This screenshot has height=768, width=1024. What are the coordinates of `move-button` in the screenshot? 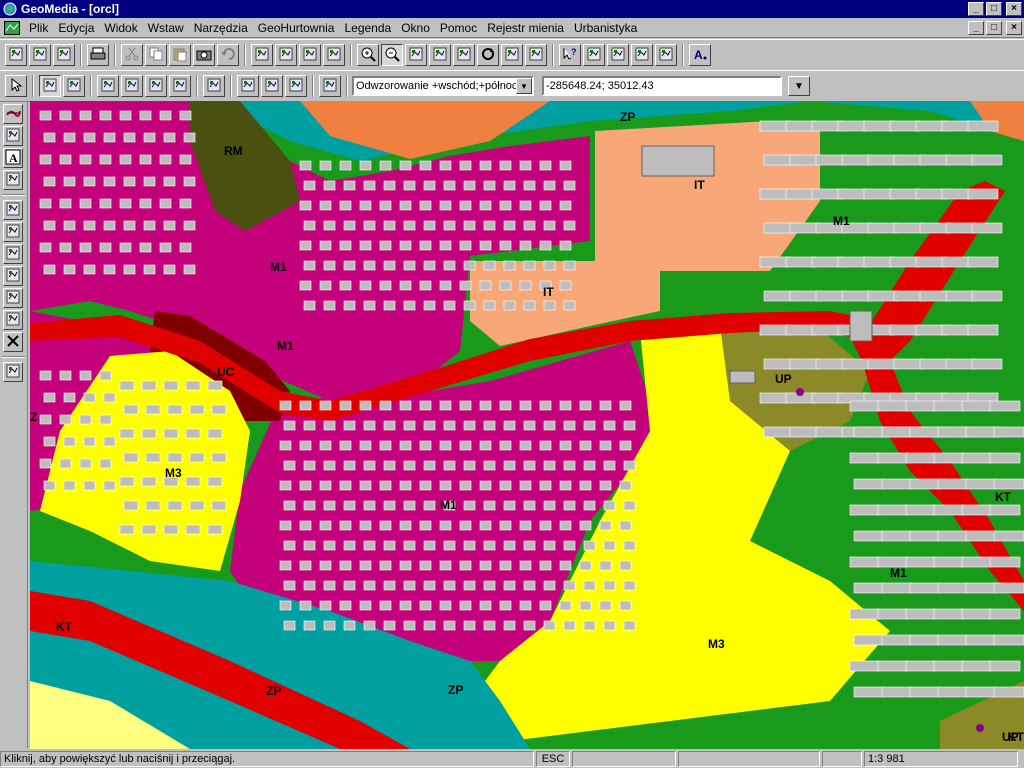 It's located at (13, 298).